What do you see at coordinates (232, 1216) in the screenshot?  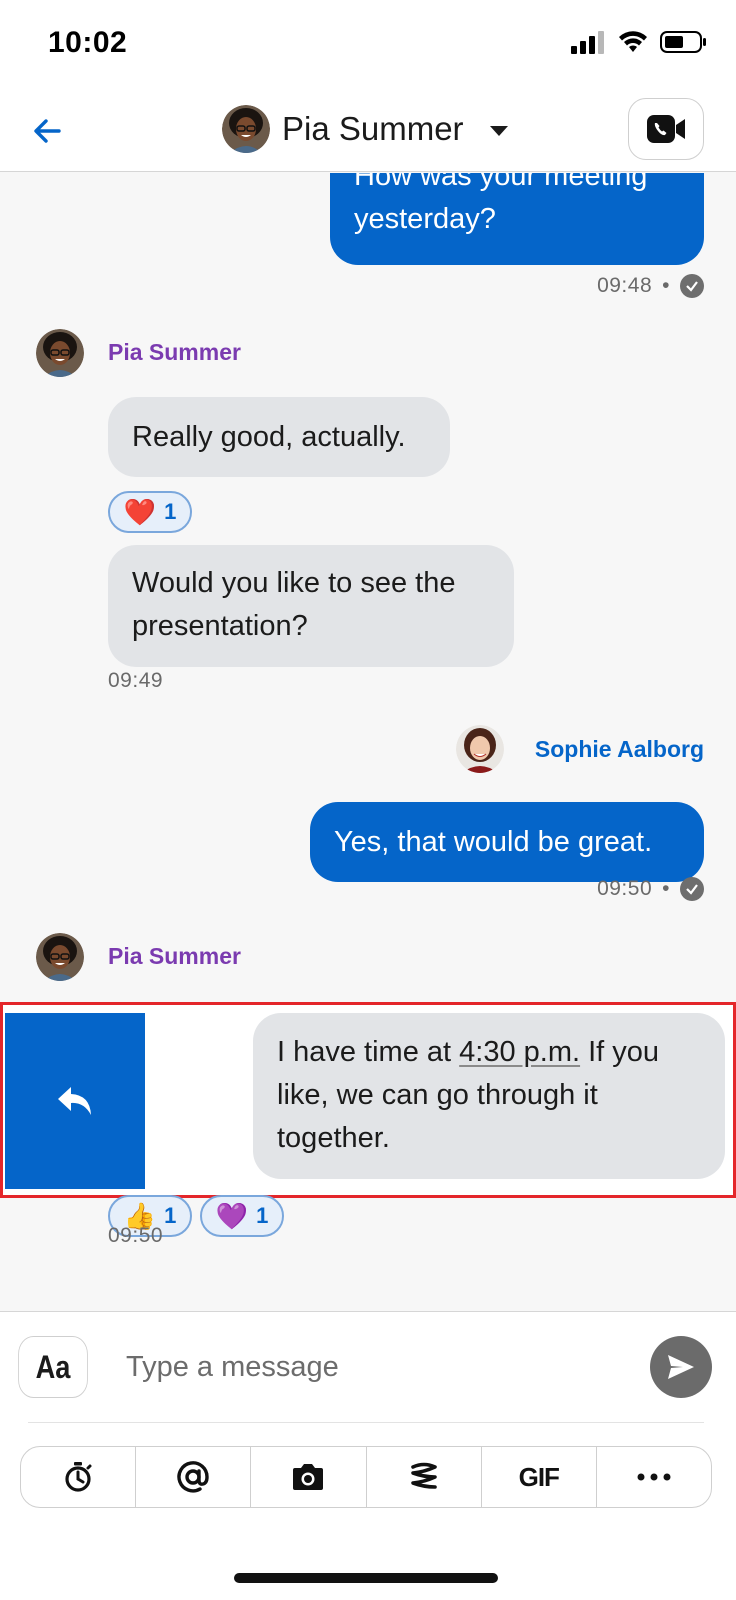 I see `purple-heart-emoji-icon: 💜` at bounding box center [232, 1216].